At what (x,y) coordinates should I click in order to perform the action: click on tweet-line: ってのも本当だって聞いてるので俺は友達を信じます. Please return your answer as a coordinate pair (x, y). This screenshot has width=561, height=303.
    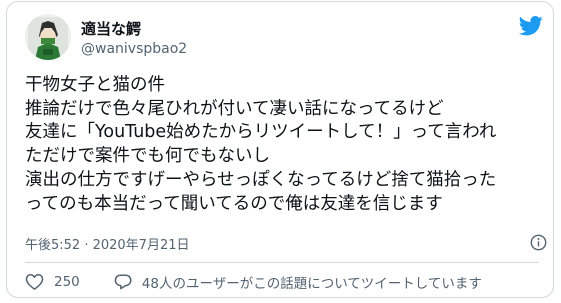
    Looking at the image, I should click on (234, 203).